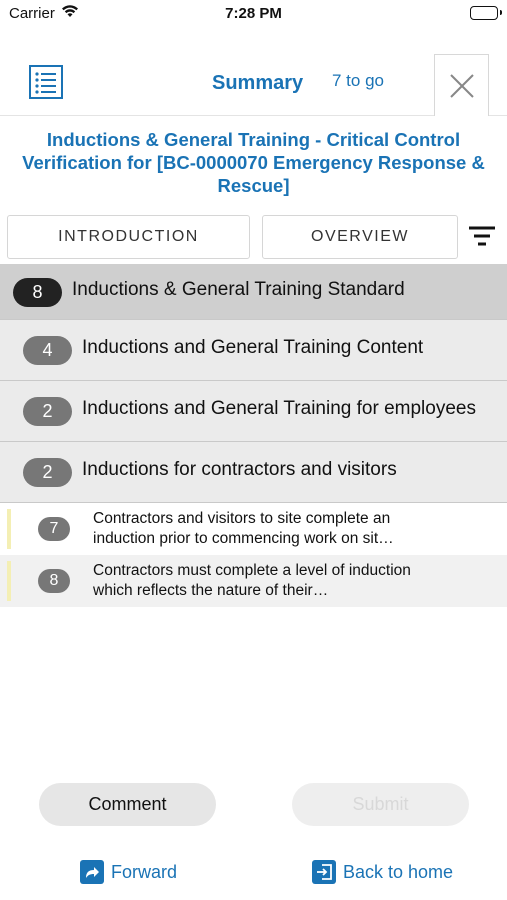  I want to click on subsection-count-badge: 4, so click(47, 350).